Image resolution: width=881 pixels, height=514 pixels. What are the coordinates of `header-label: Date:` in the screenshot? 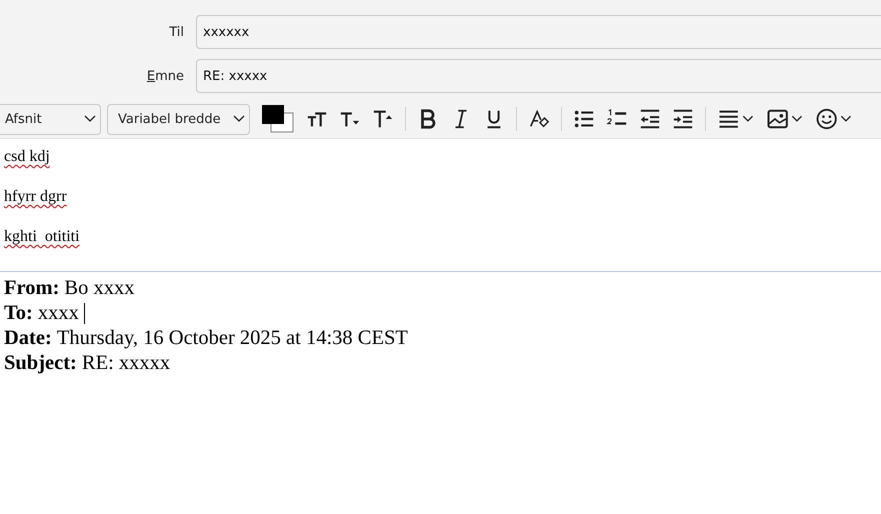 It's located at (28, 338).